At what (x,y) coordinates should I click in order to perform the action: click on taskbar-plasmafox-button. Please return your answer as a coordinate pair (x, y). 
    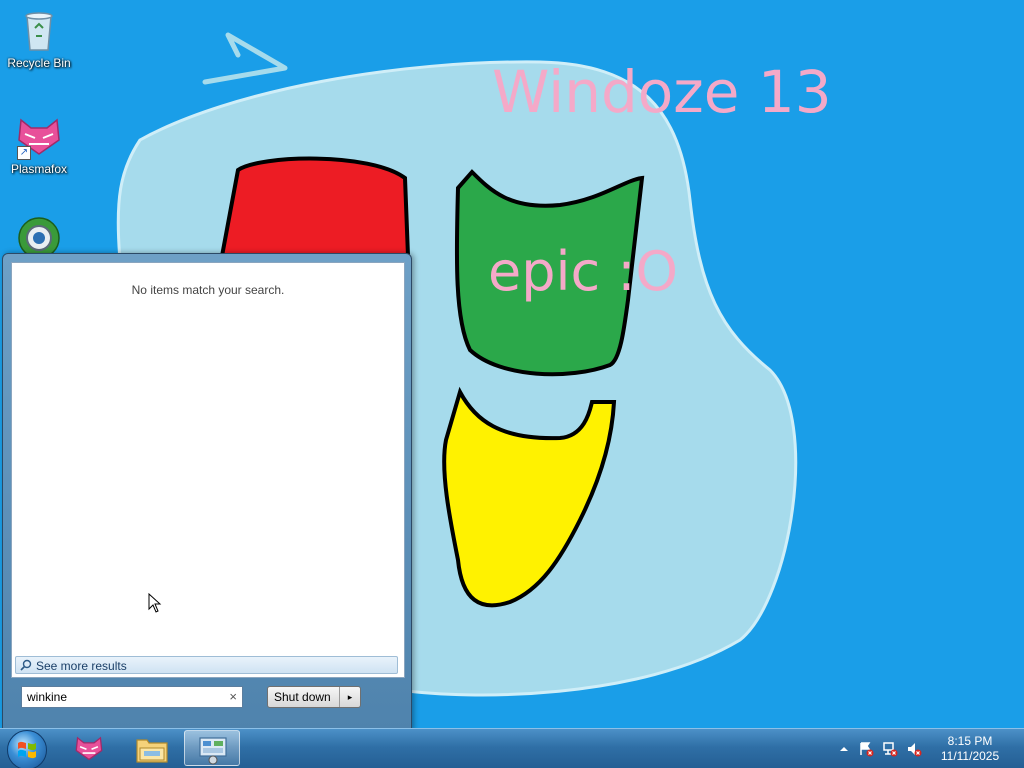
    Looking at the image, I should click on (89, 748).